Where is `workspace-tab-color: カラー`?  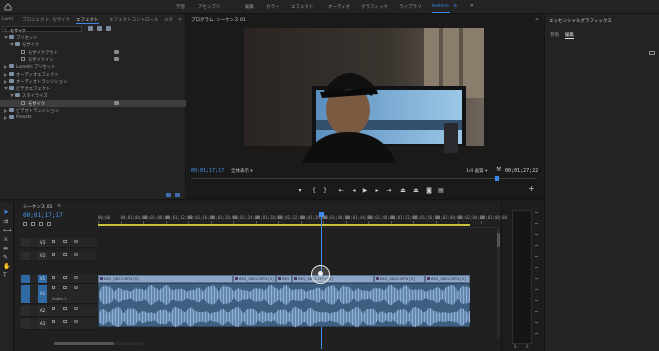 workspace-tab-color: カラー is located at coordinates (273, 7).